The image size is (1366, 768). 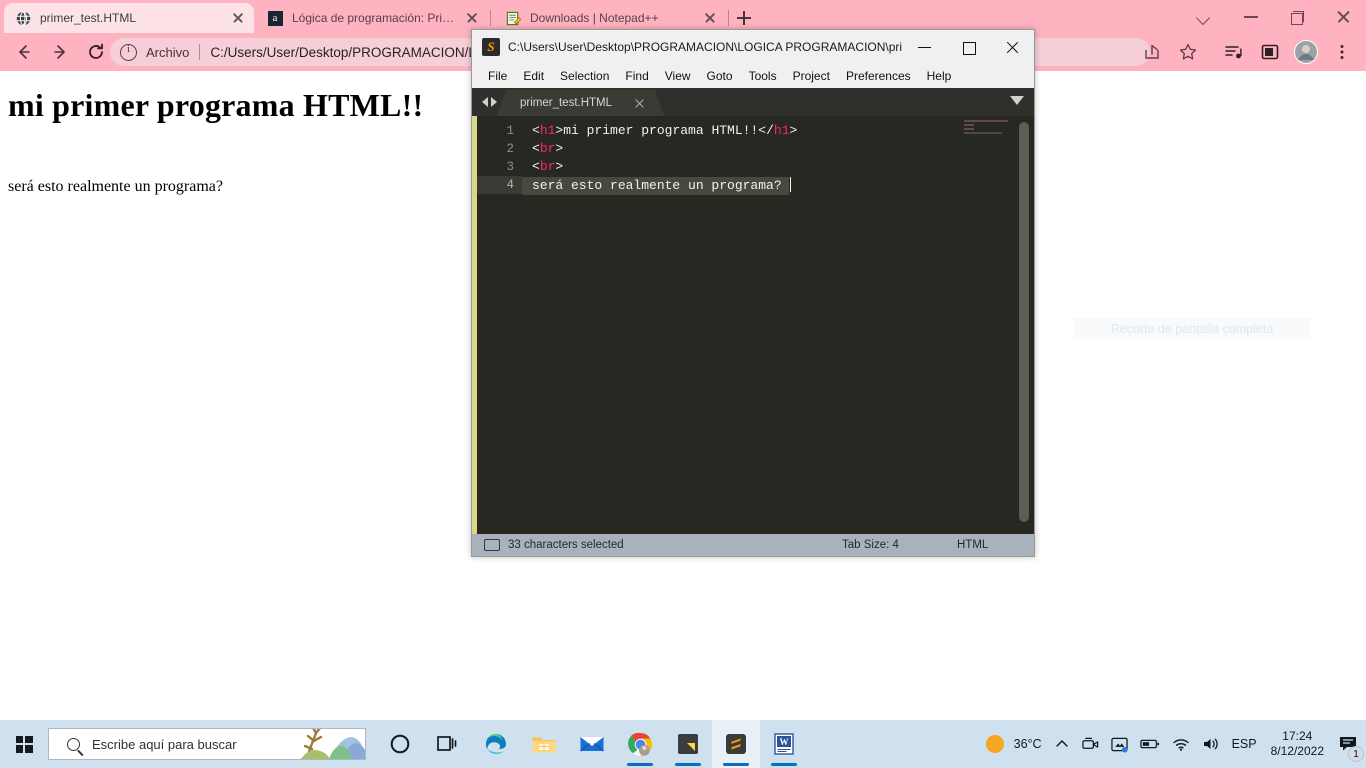 What do you see at coordinates (510, 149) in the screenshot?
I see `line-number: 2` at bounding box center [510, 149].